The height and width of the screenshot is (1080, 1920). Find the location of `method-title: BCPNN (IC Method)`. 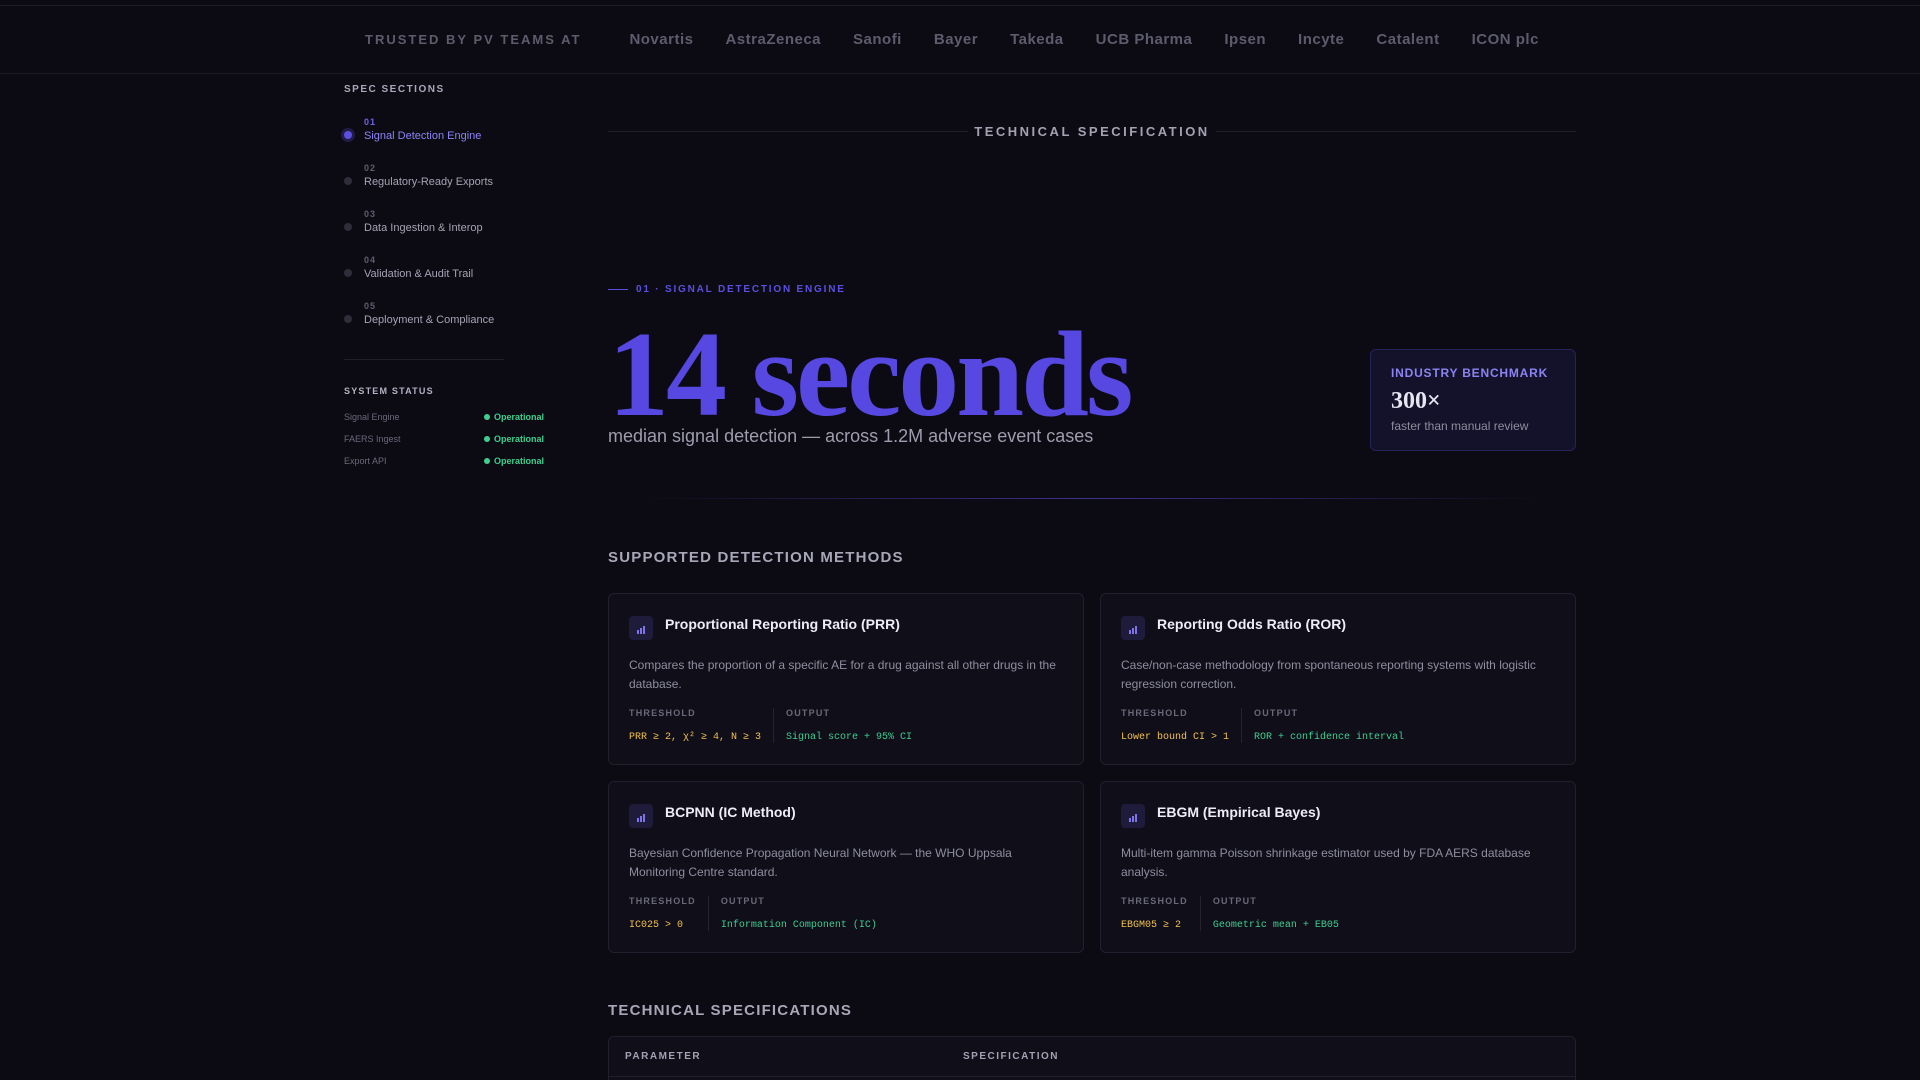

method-title: BCPNN (IC Method) is located at coordinates (730, 812).